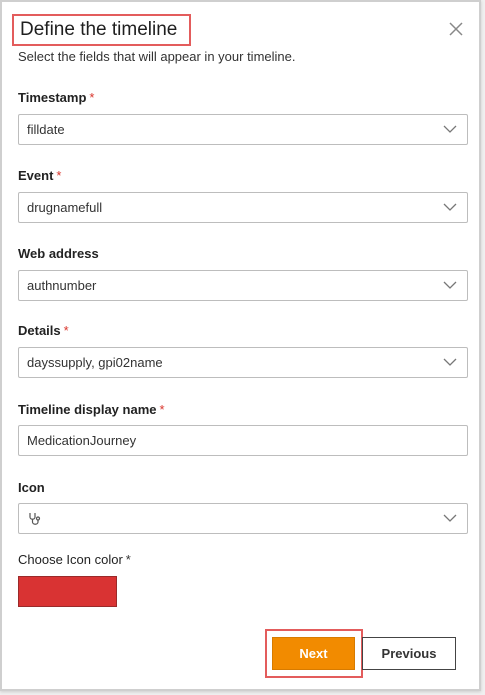 This screenshot has width=485, height=695. I want to click on next-button: Next, so click(313, 653).